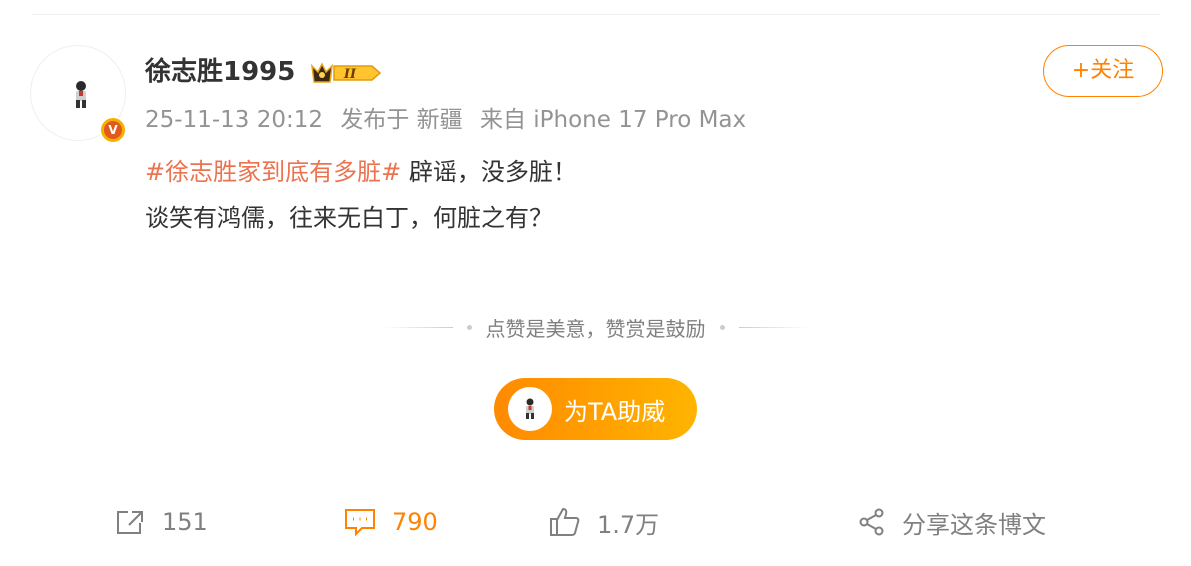 This screenshot has height=566, width=1191. Describe the element at coordinates (489, 172) in the screenshot. I see `post-text-line1: 辟谣，没多脏！` at that location.